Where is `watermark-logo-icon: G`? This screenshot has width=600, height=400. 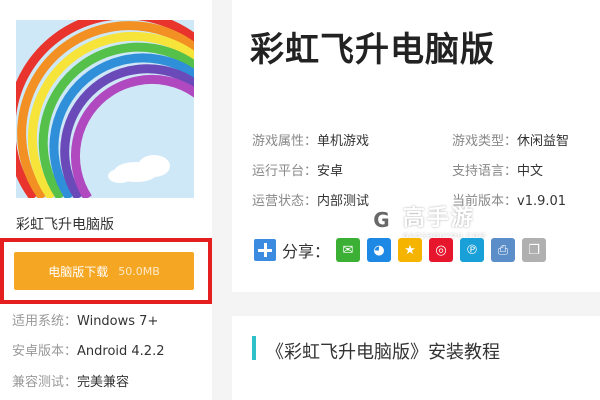 watermark-logo-icon: G is located at coordinates (381, 220).